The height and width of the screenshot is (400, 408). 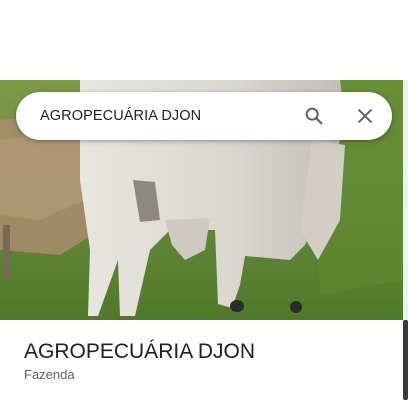 What do you see at coordinates (204, 116) in the screenshot?
I see `search-bar: AGROPECUÁRIA DJON` at bounding box center [204, 116].